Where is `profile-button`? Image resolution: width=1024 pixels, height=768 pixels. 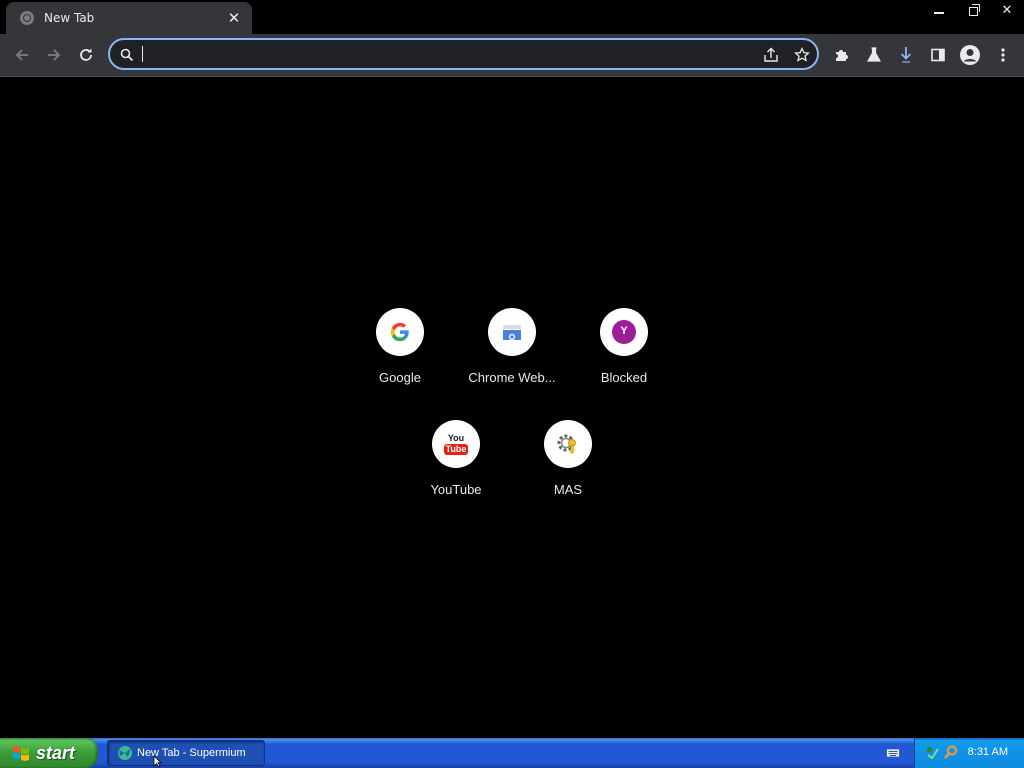
profile-button is located at coordinates (970, 55).